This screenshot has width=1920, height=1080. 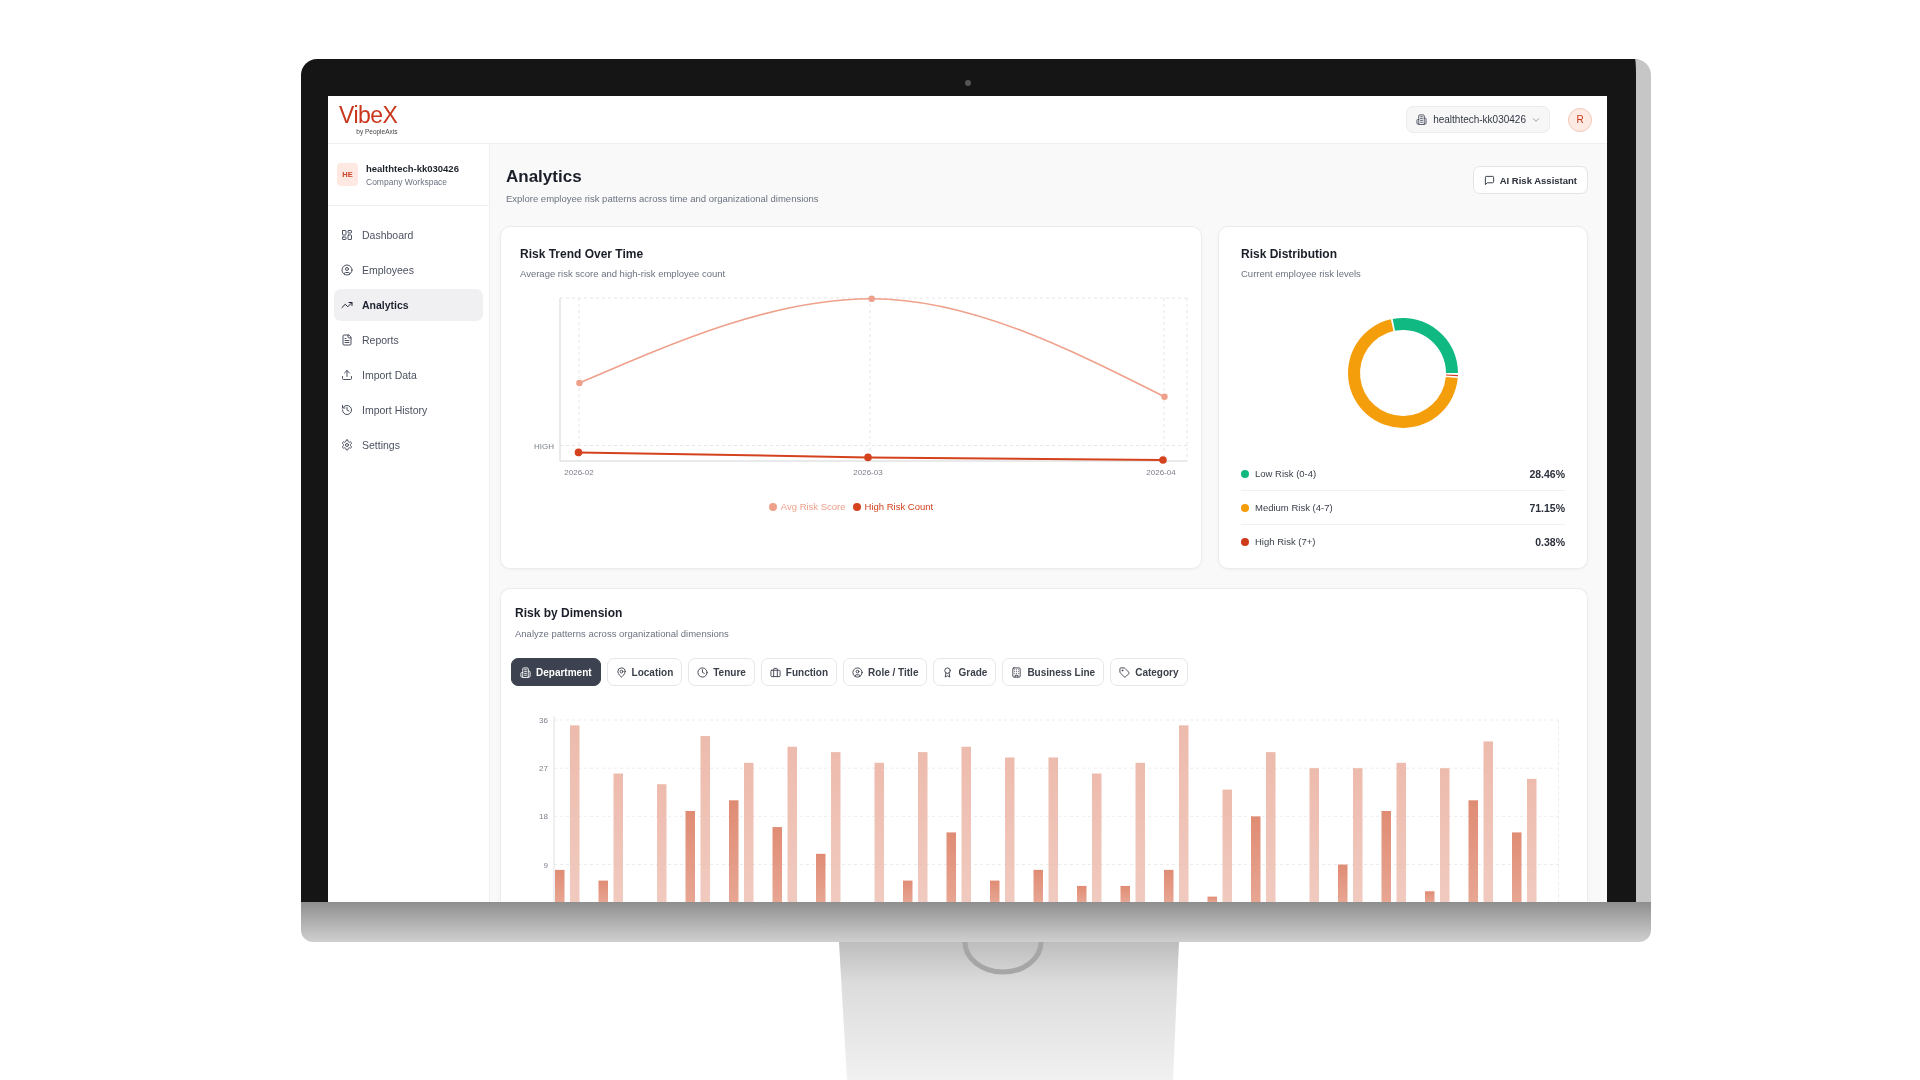 I want to click on axis-label: 27, so click(x=543, y=769).